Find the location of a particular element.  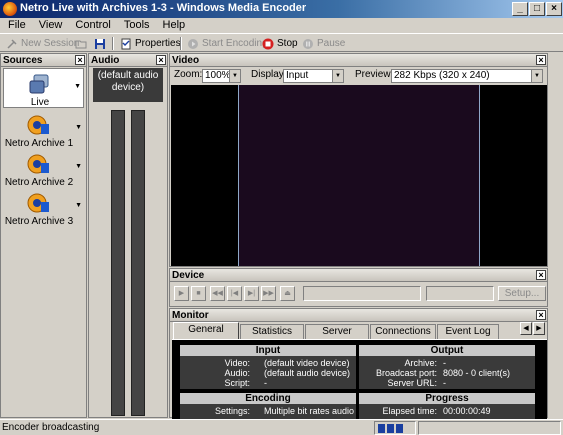

source-live-icon is located at coordinates (39, 84).